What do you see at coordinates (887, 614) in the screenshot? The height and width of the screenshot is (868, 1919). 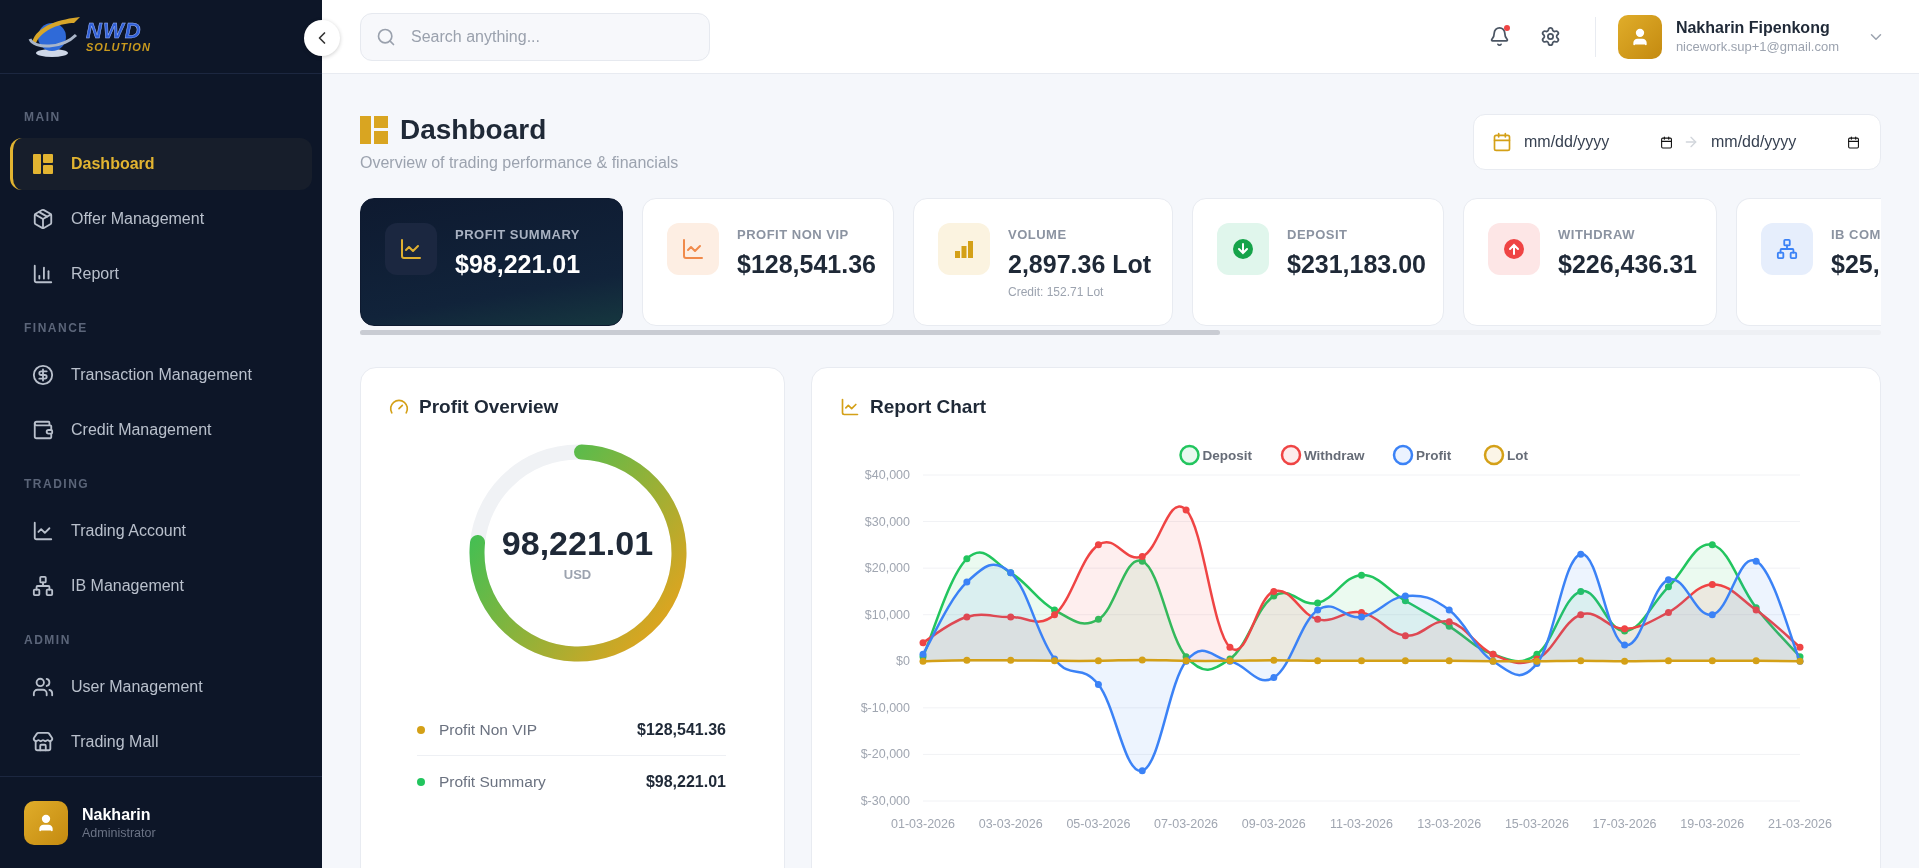 I see `axis-label: $10,000` at bounding box center [887, 614].